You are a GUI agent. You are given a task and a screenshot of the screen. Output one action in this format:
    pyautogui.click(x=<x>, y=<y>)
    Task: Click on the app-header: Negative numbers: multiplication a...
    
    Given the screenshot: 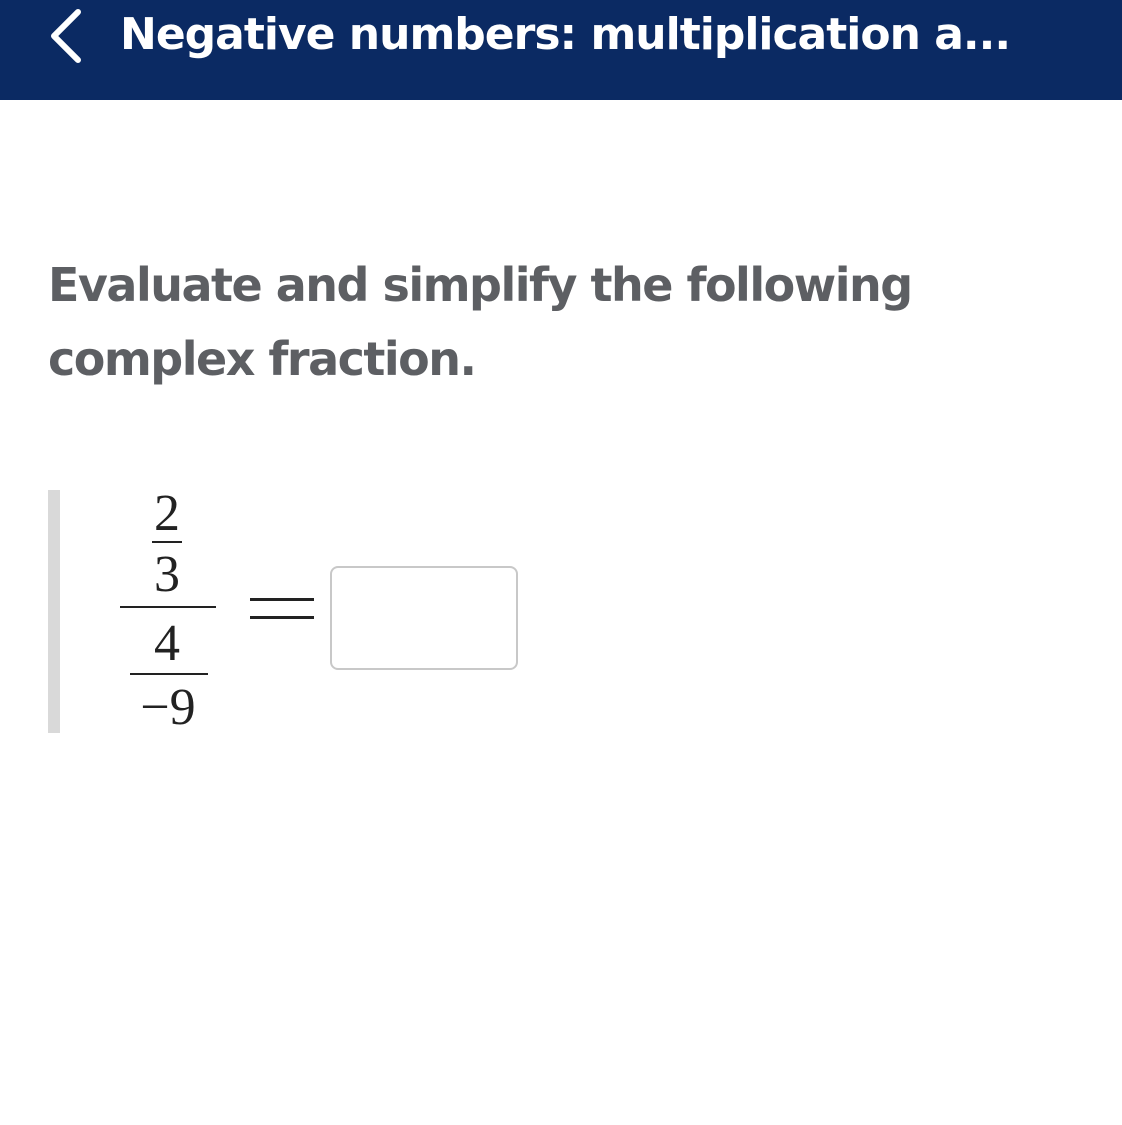 What is the action you would take?
    pyautogui.click(x=561, y=50)
    